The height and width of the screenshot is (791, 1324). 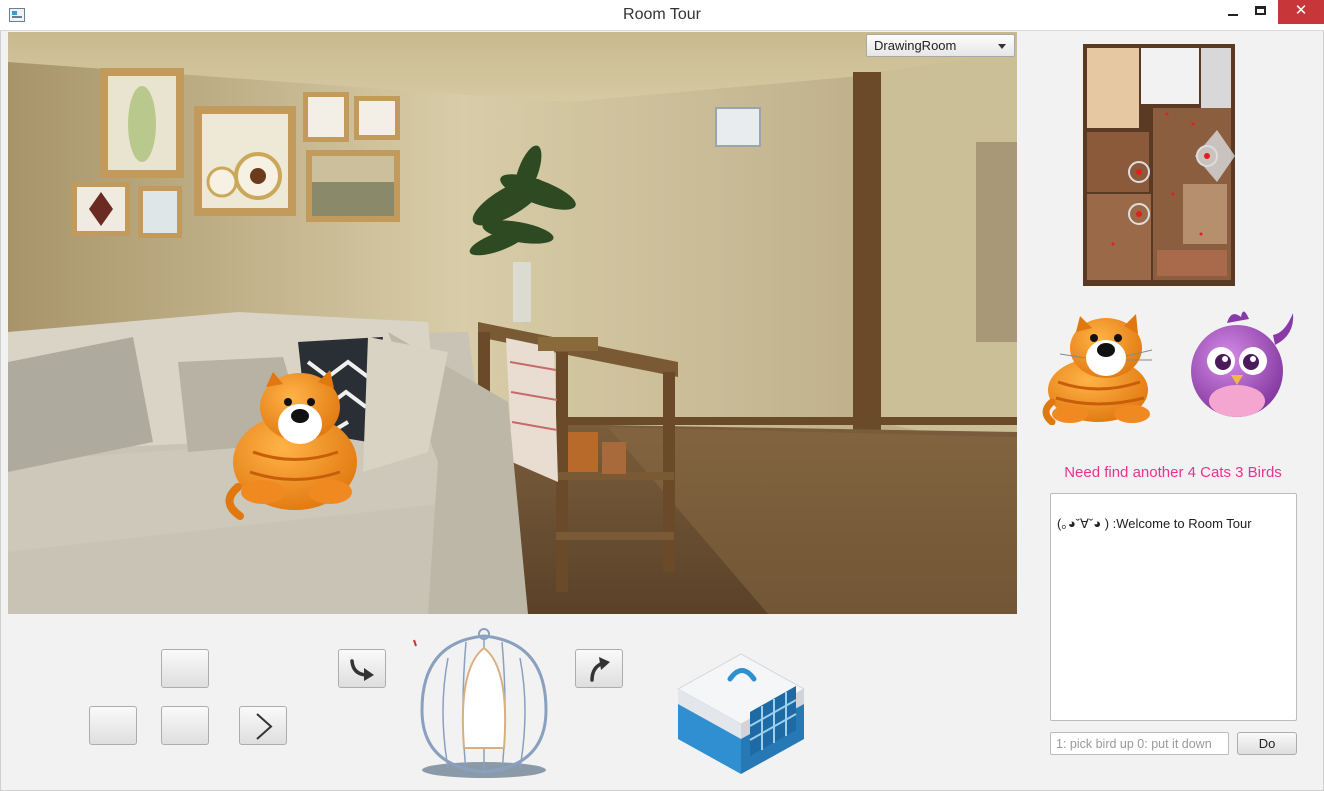 I want to click on status-text: Need find another 4 Cats 3 Birds, so click(x=1173, y=472).